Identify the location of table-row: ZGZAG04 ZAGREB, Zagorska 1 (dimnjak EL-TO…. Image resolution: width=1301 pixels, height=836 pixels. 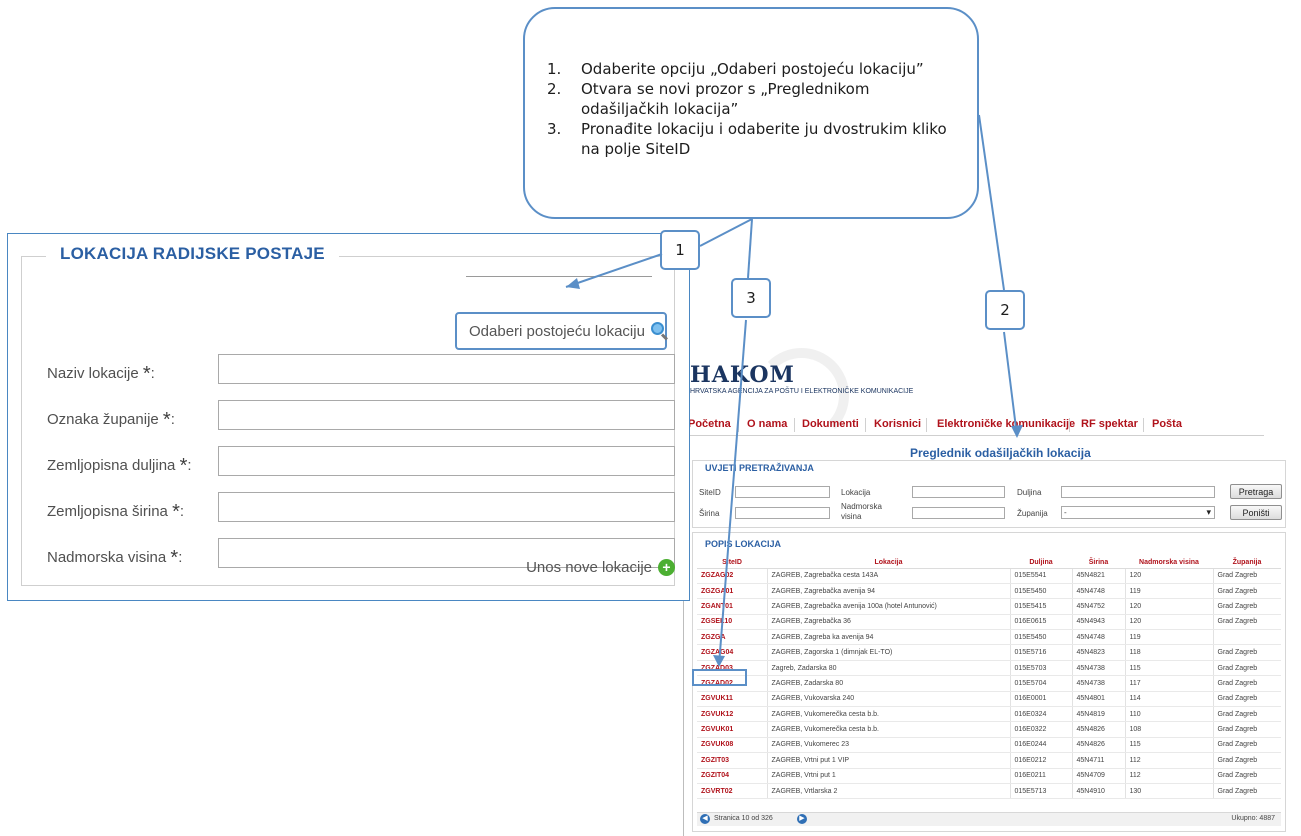
(989, 652).